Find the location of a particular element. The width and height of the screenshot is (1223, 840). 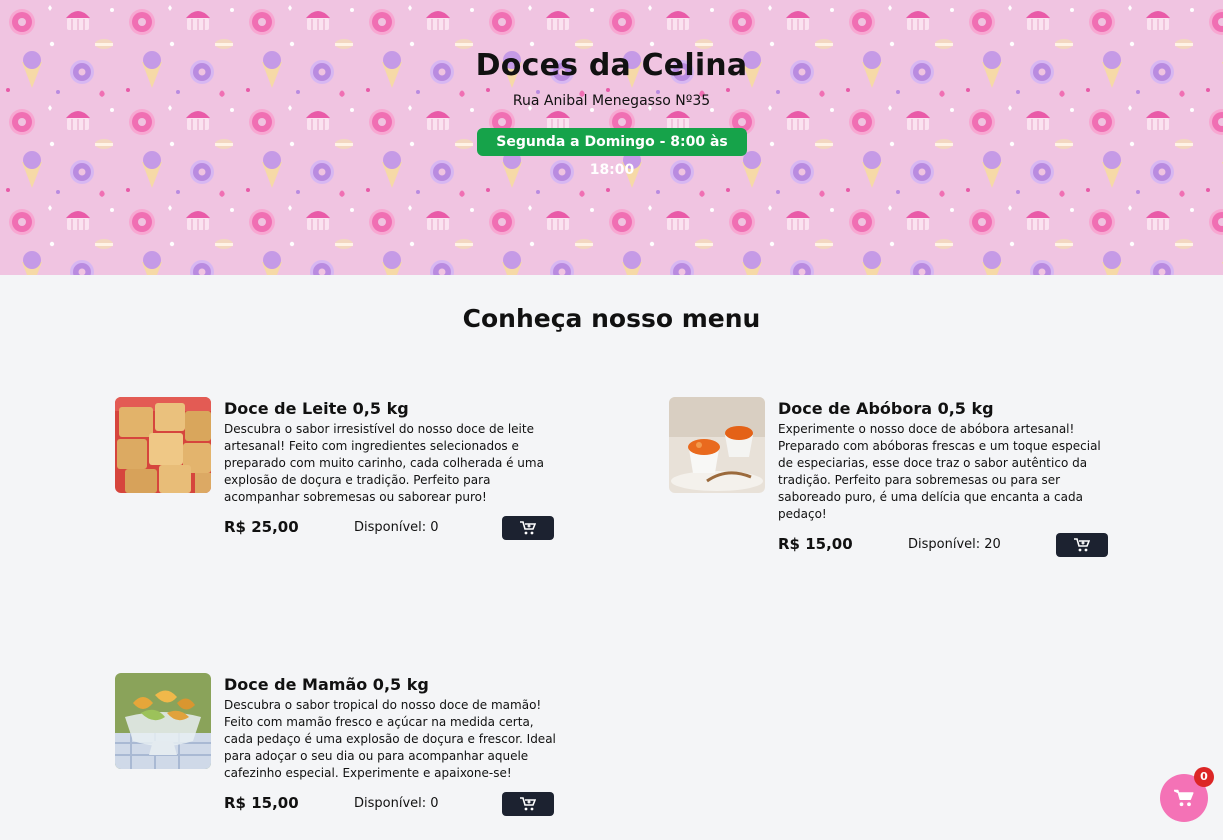

product-name: Doce de Leite 0,5 kg is located at coordinates (316, 408).